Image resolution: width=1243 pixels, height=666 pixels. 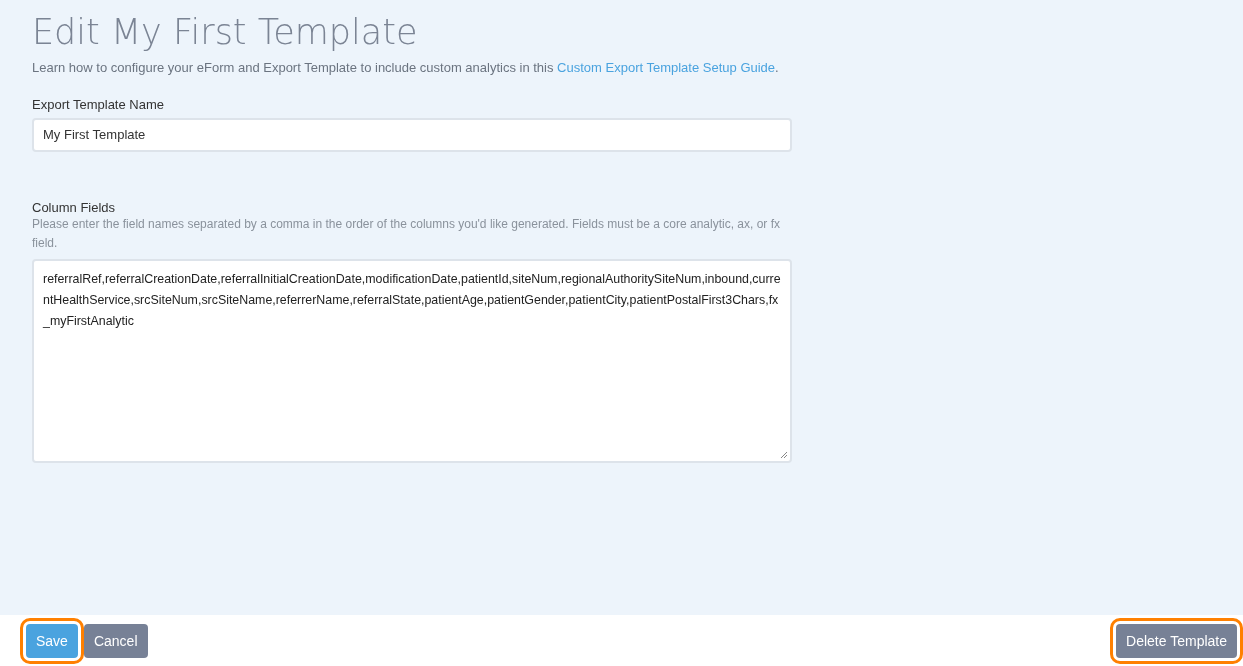 I want to click on field-label: Export Template Name, so click(x=98, y=104).